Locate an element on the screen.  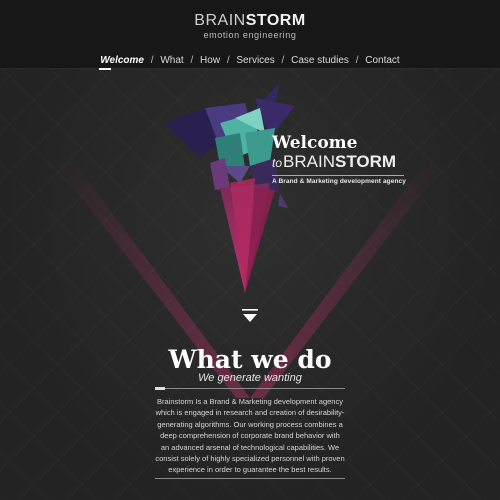
hero-brand-light: BRAIN is located at coordinates (309, 161).